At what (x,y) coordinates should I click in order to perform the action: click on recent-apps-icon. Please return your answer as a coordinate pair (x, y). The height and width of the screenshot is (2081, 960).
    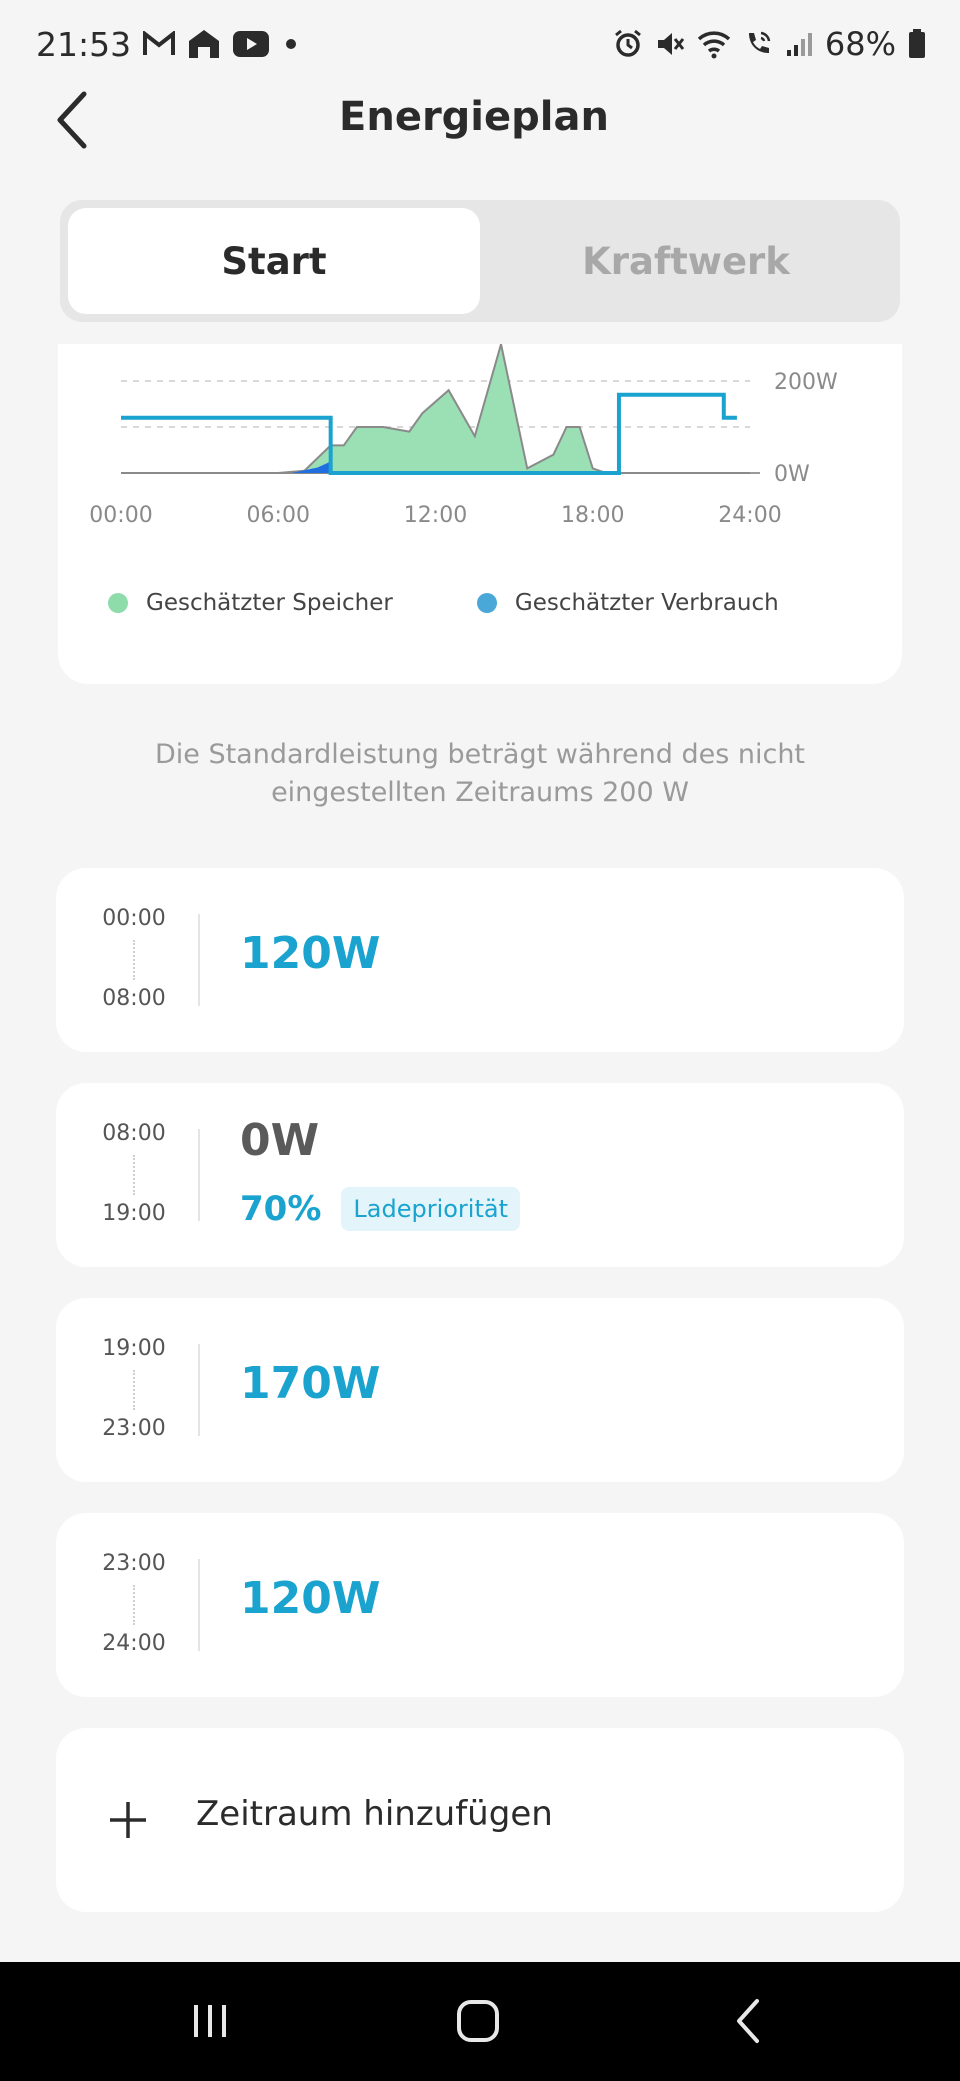
    Looking at the image, I should click on (210, 2023).